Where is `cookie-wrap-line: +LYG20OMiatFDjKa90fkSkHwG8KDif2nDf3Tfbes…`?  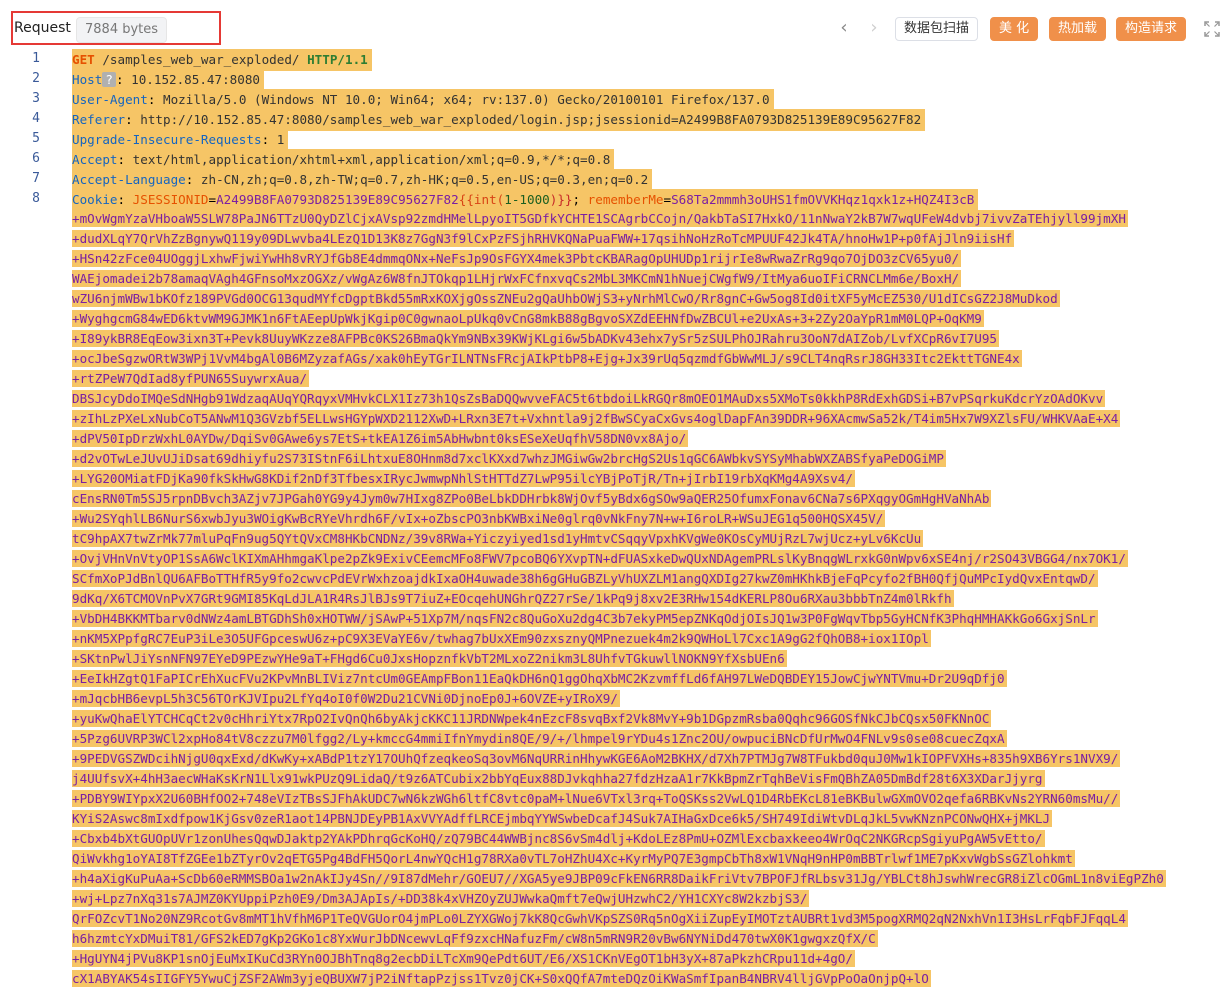 cookie-wrap-line: +LYG20OMiatFDjKa90fkSkHwG8KDif2nDf3Tfbes… is located at coordinates (463, 479).